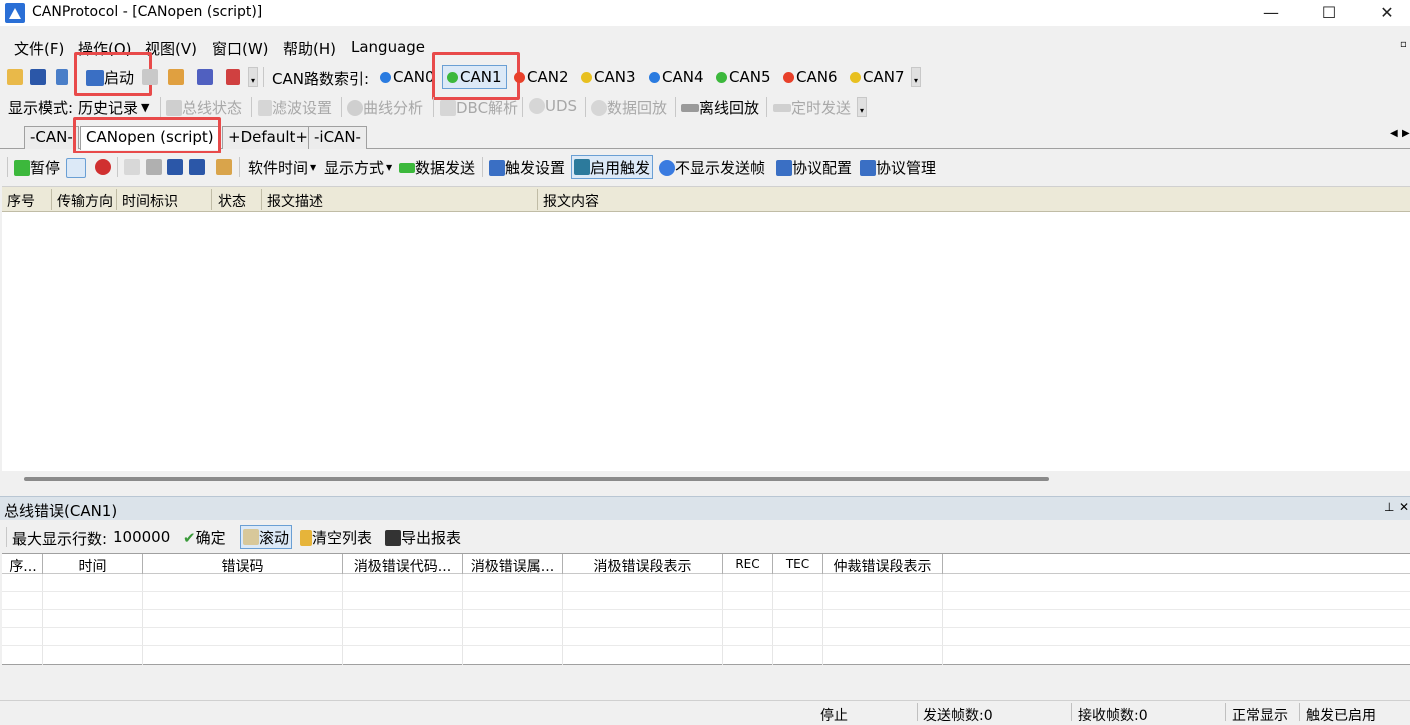 The image size is (1410, 725). I want to click on column-header: 错误码, so click(242, 566).